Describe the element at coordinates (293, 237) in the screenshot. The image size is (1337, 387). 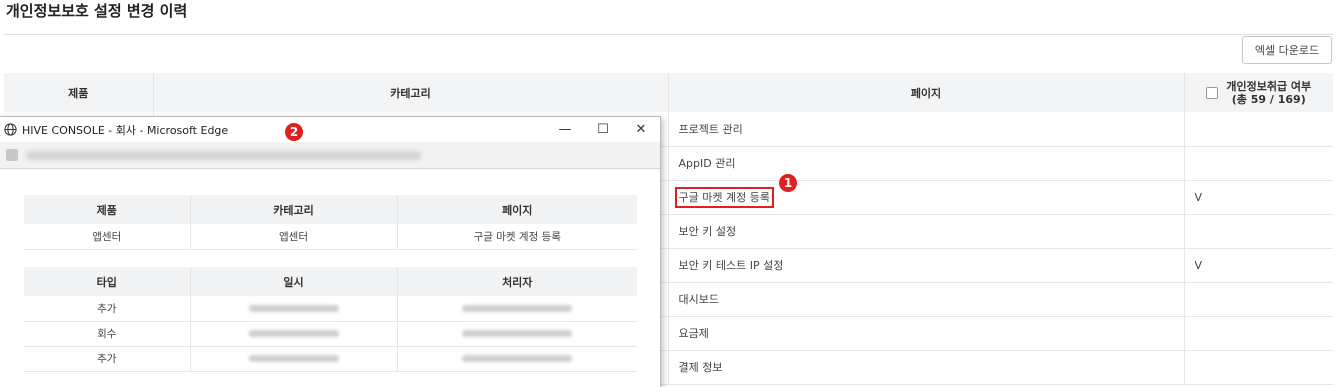
I see `info-category: 앱센터` at that location.